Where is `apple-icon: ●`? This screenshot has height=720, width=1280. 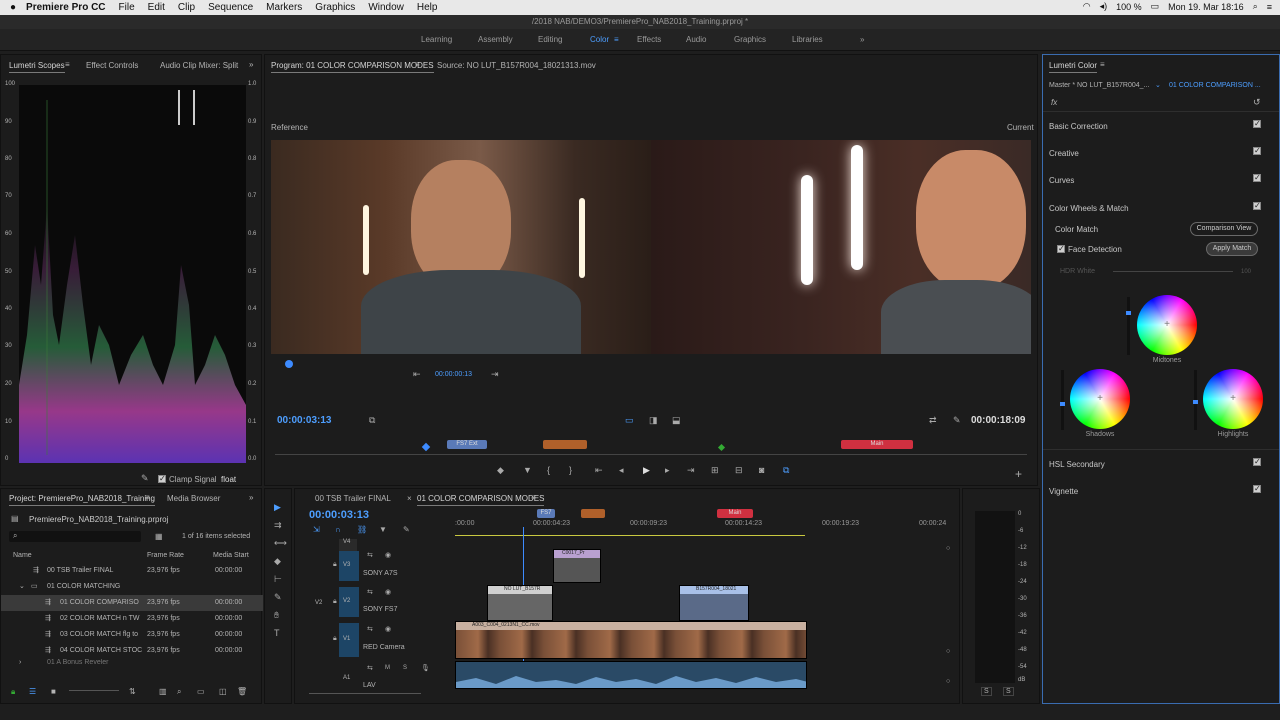
apple-icon: ● is located at coordinates (13, 7).